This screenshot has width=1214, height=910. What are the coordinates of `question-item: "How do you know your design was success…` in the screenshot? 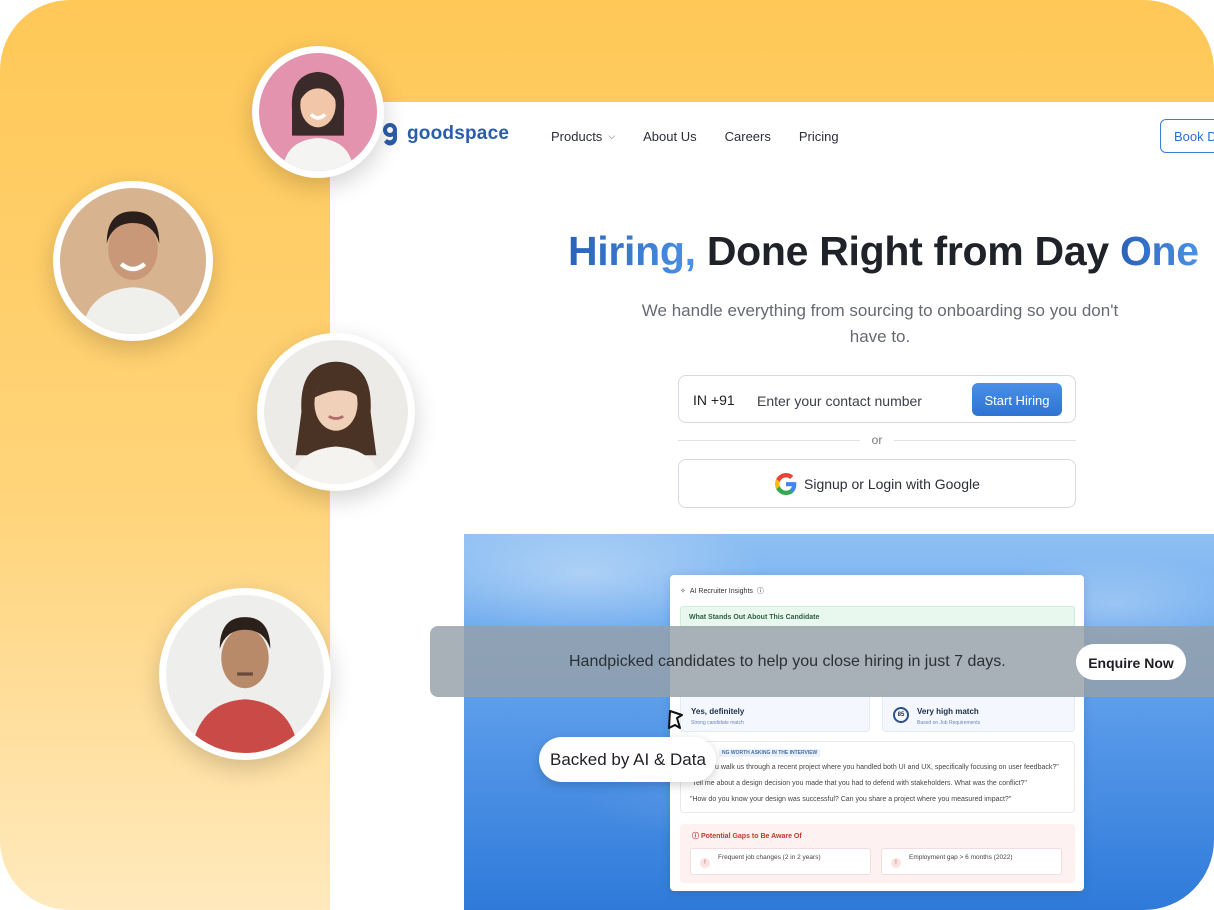 It's located at (851, 799).